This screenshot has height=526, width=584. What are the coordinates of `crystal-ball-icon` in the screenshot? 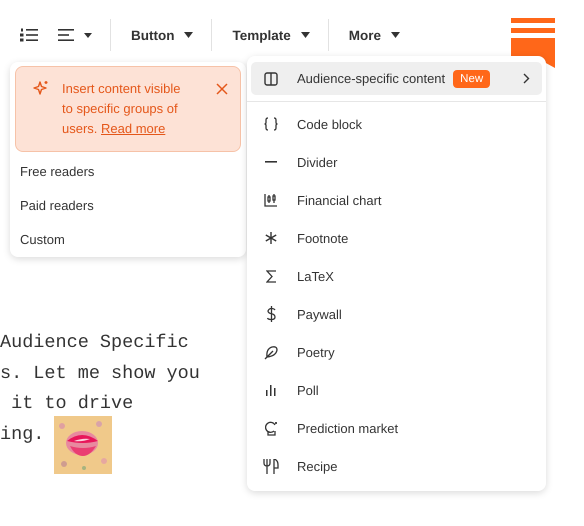 It's located at (271, 428).